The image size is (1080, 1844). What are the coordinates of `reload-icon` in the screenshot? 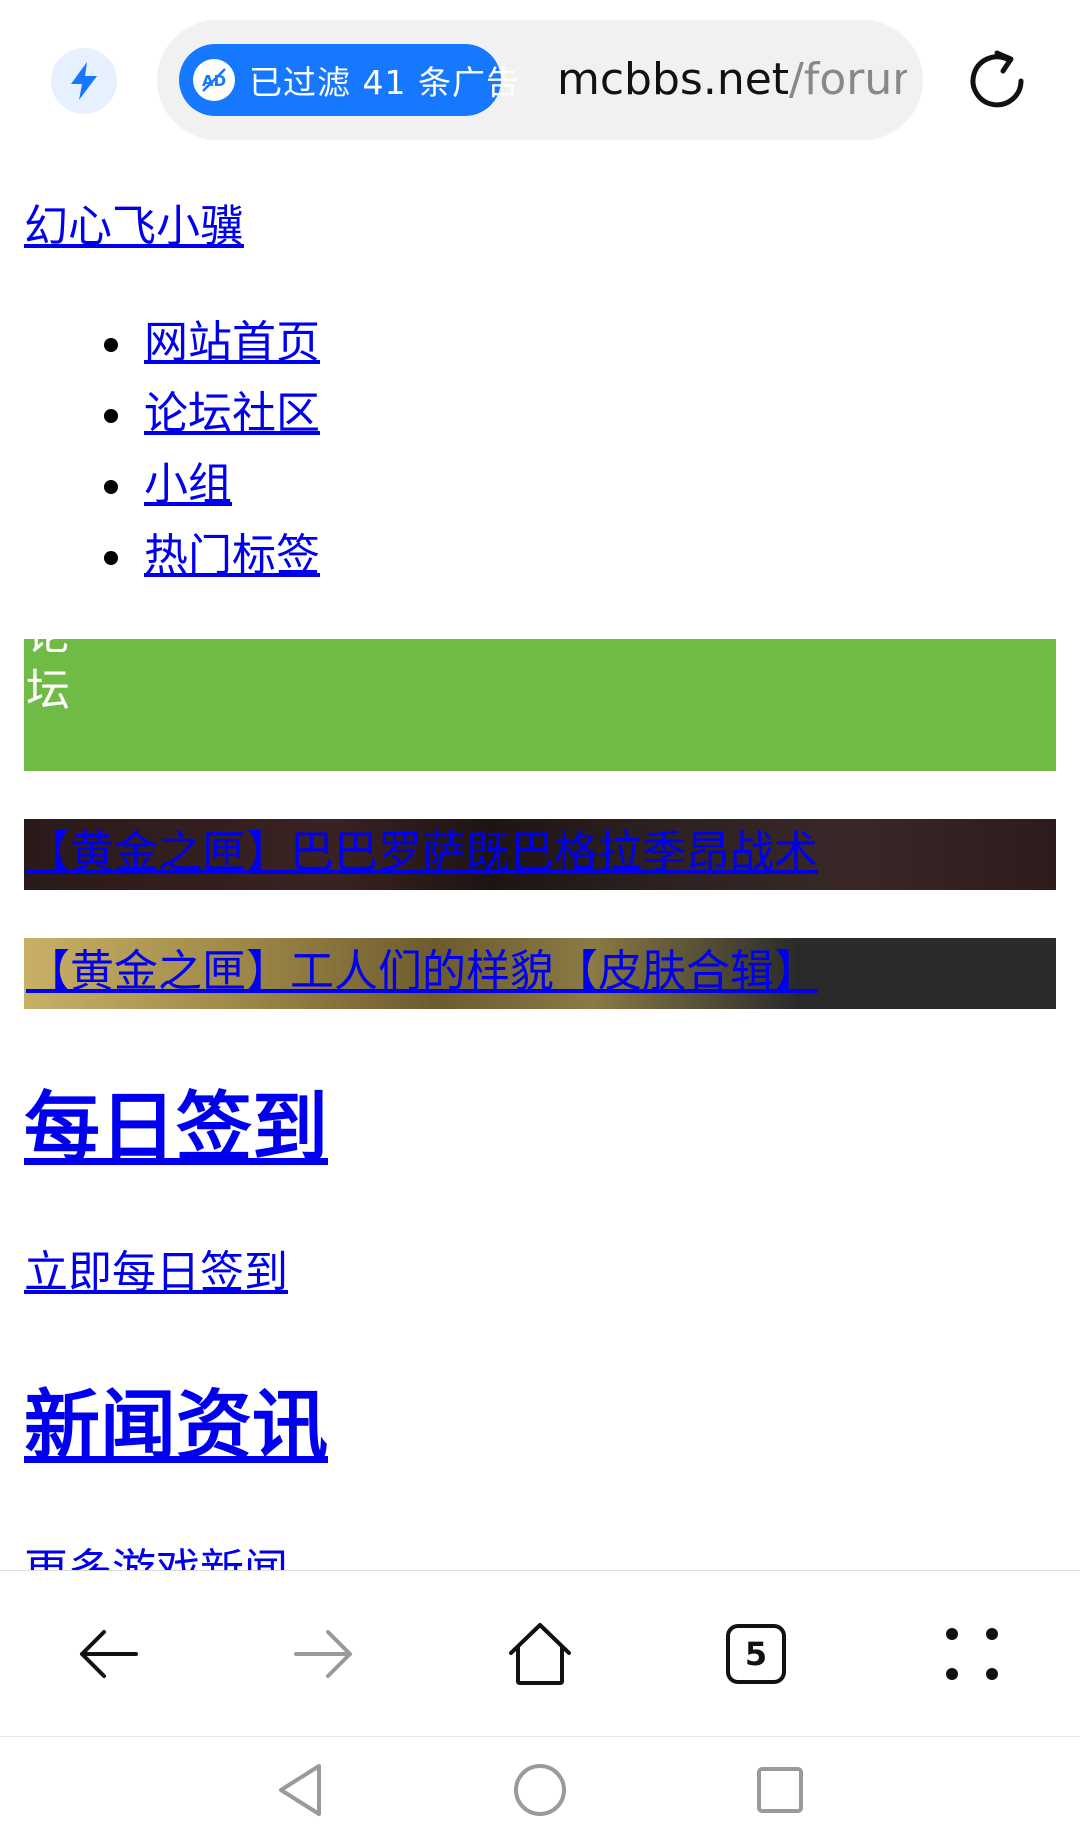 It's located at (997, 79).